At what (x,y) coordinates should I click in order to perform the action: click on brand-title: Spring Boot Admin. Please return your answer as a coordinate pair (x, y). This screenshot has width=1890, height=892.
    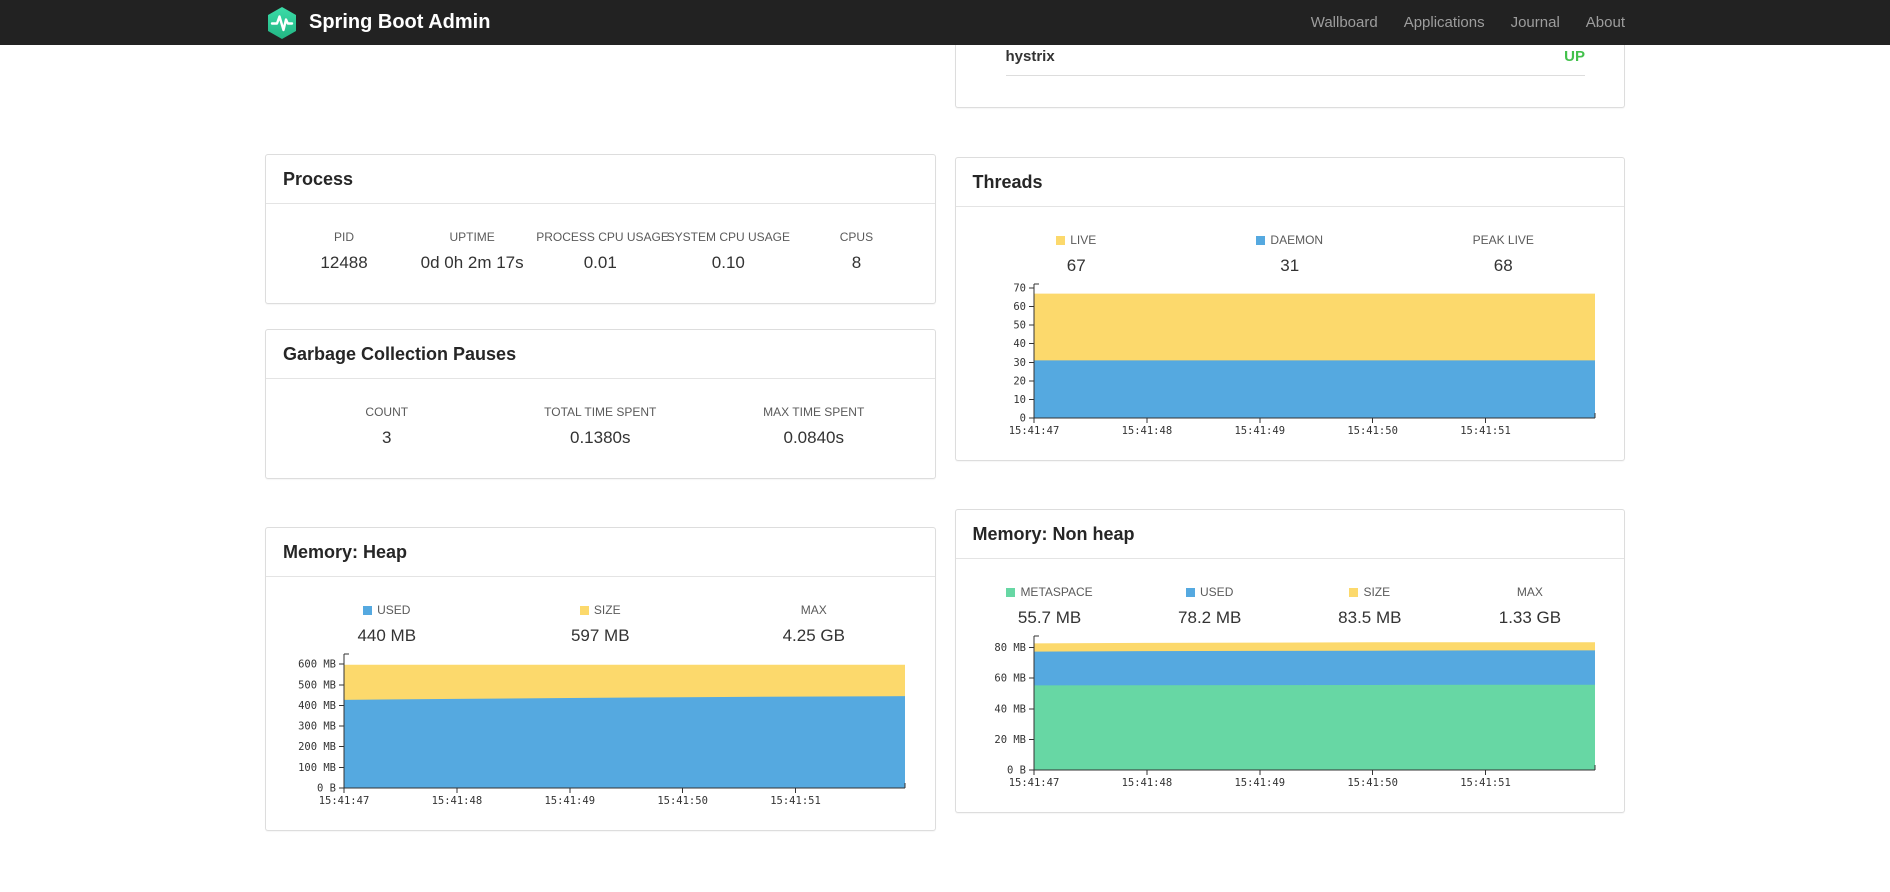
    Looking at the image, I should click on (400, 22).